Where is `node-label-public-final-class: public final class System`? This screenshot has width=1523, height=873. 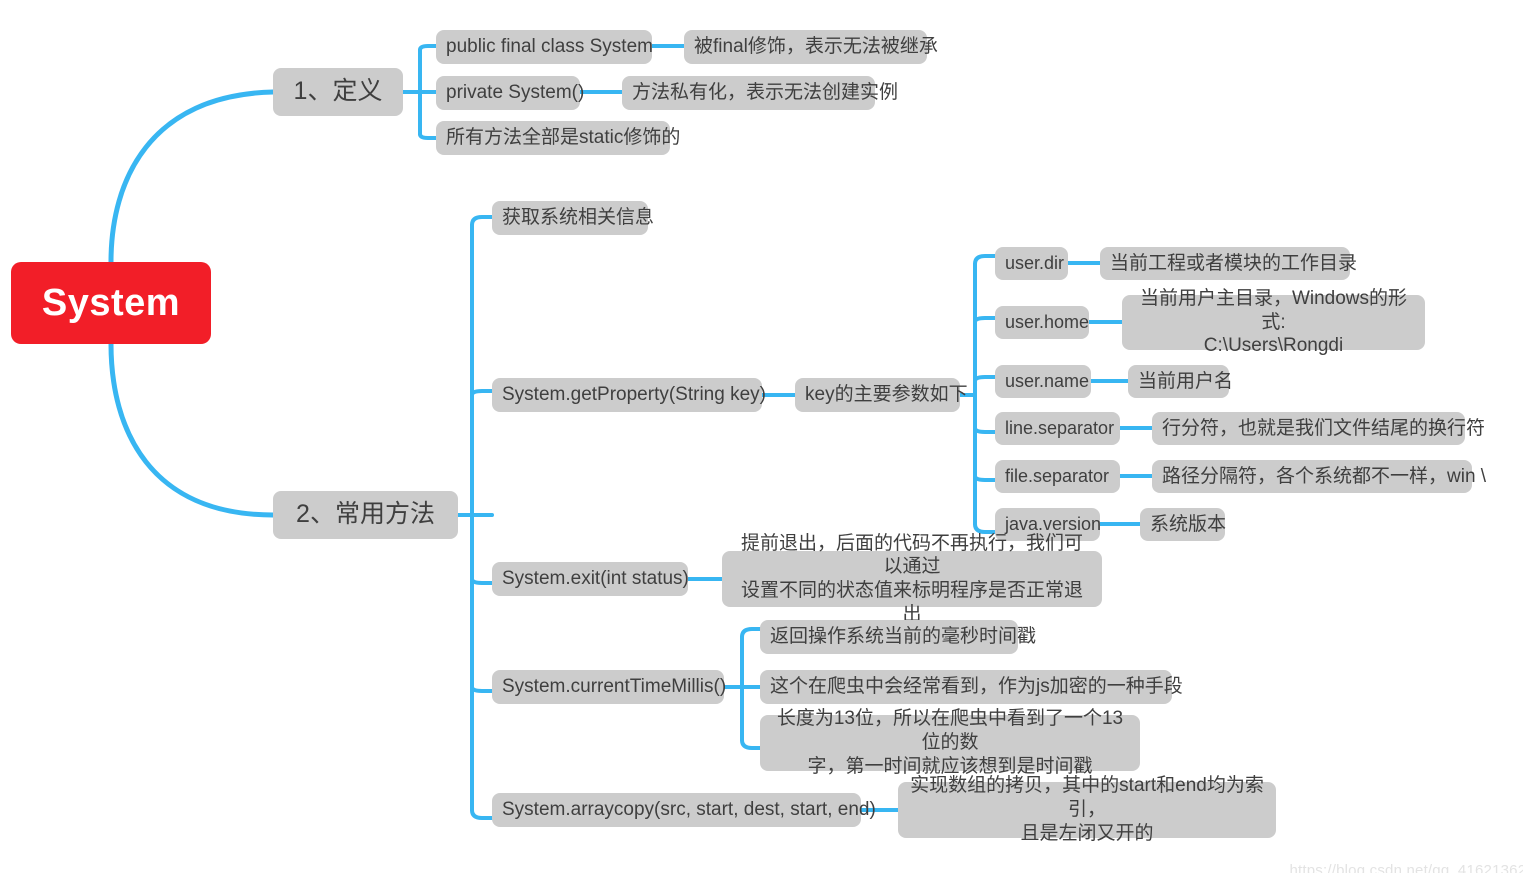 node-label-public-final-class: public final class System is located at coordinates (549, 47).